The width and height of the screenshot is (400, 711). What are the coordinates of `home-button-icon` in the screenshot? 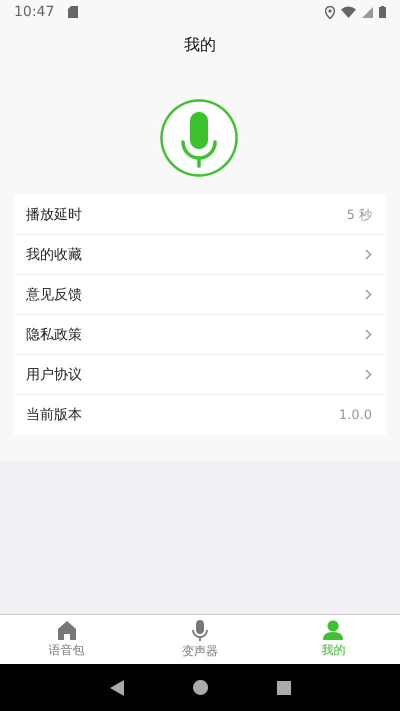 It's located at (200, 687).